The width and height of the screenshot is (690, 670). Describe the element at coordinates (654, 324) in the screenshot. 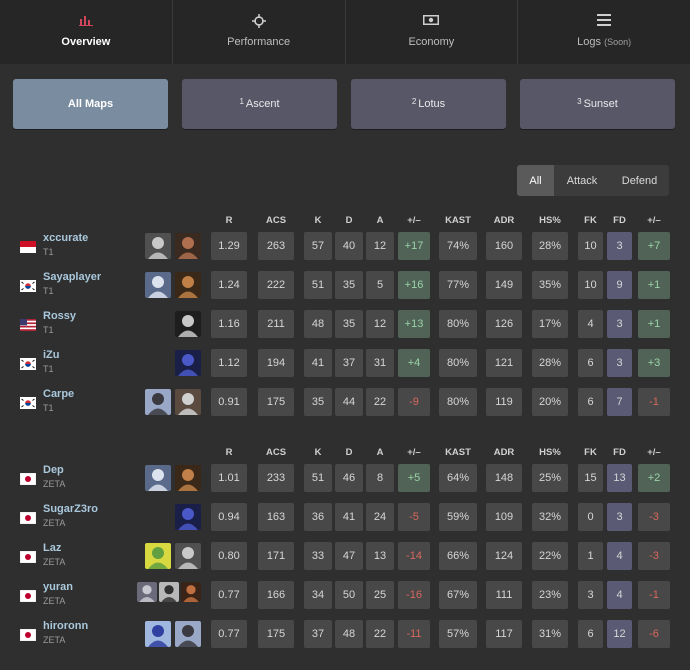

I see `stat-cell: +1` at that location.